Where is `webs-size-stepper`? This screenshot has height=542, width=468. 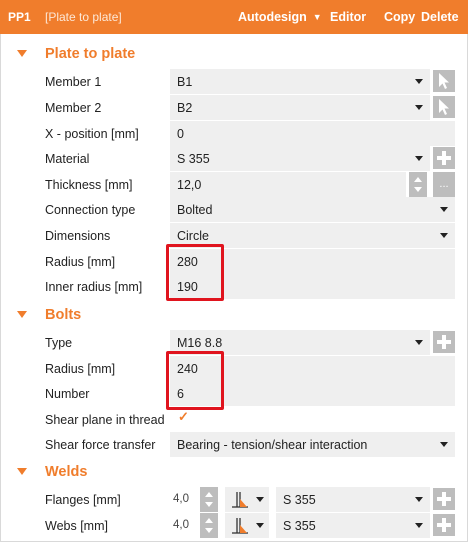 webs-size-stepper is located at coordinates (209, 525).